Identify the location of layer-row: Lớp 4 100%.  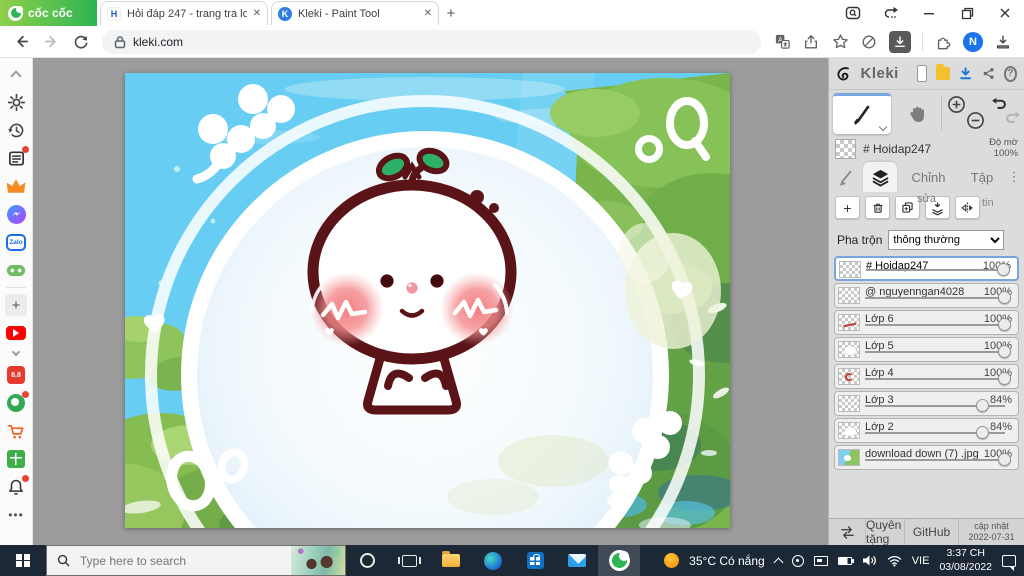
(926, 376).